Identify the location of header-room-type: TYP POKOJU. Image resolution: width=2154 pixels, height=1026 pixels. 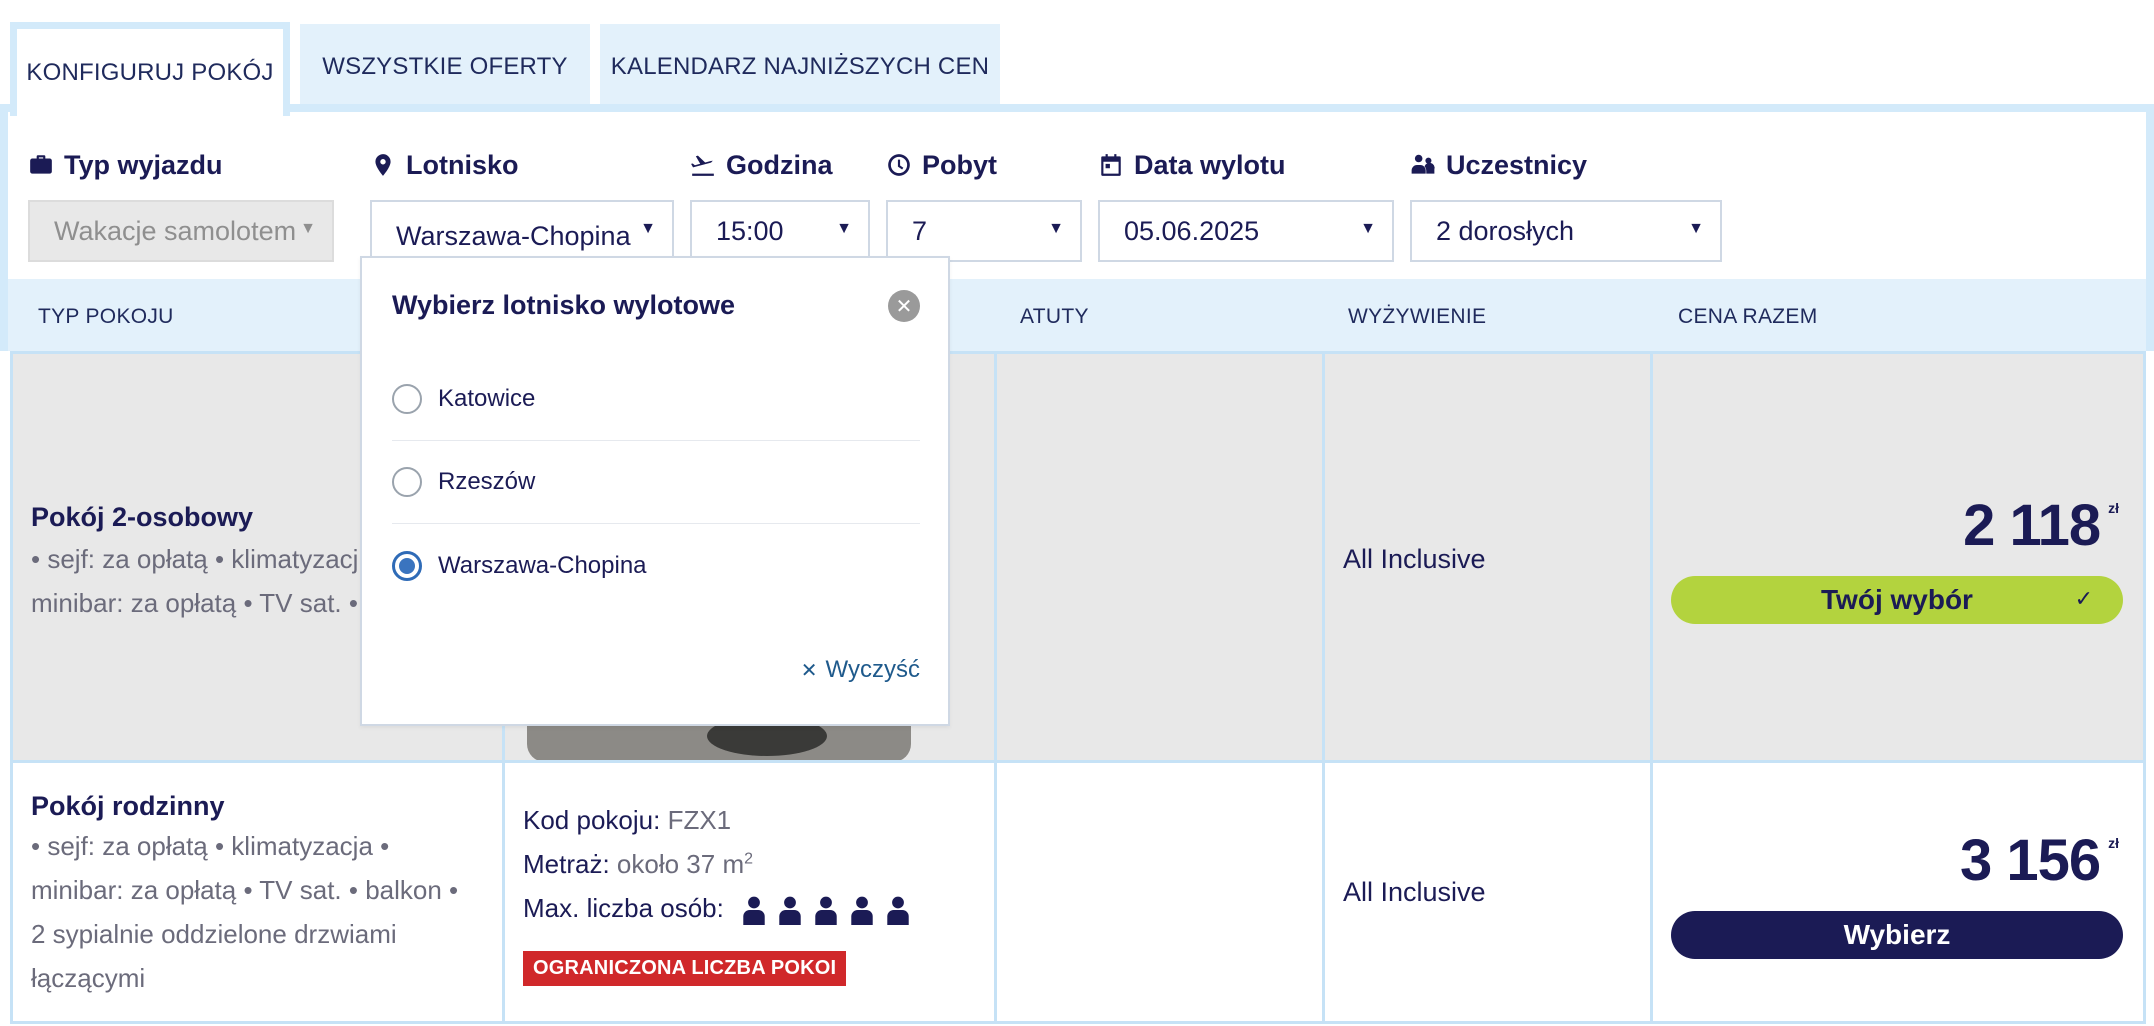
(106, 316).